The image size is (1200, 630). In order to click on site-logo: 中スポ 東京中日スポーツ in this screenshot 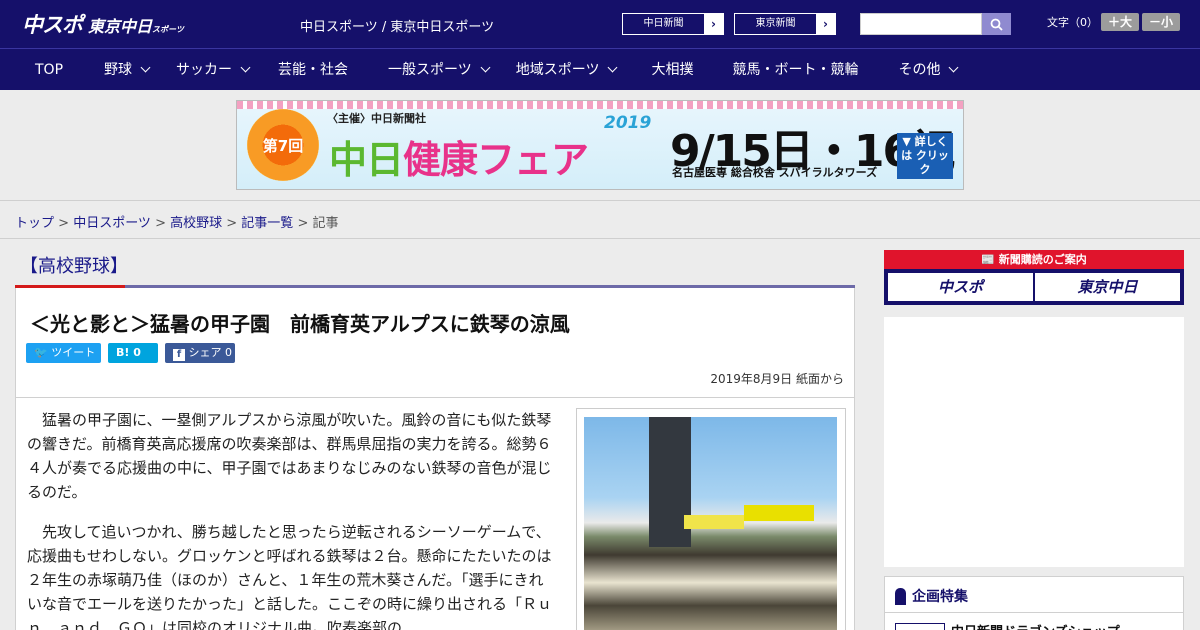, I will do `click(103, 24)`.